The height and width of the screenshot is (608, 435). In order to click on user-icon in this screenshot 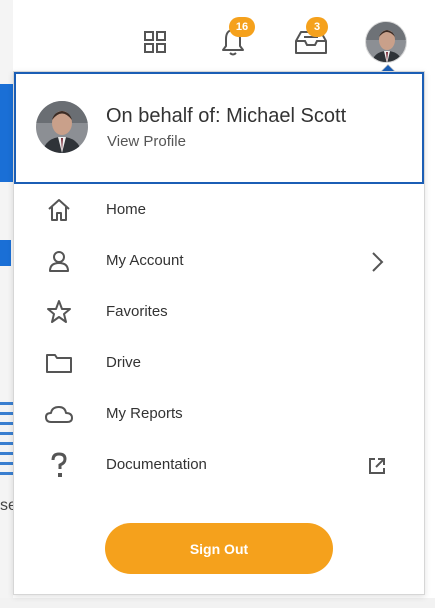, I will do `click(59, 261)`.